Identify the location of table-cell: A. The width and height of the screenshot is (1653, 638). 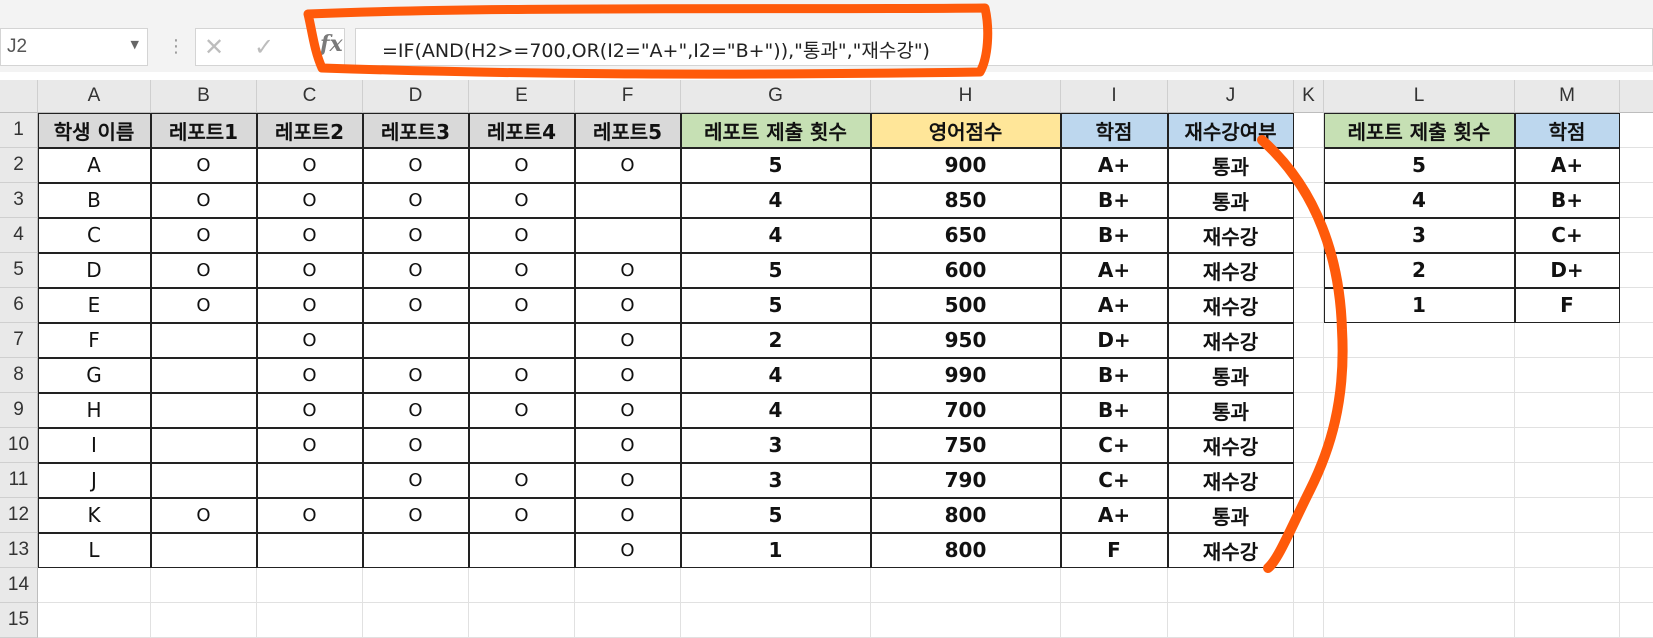
(94, 165).